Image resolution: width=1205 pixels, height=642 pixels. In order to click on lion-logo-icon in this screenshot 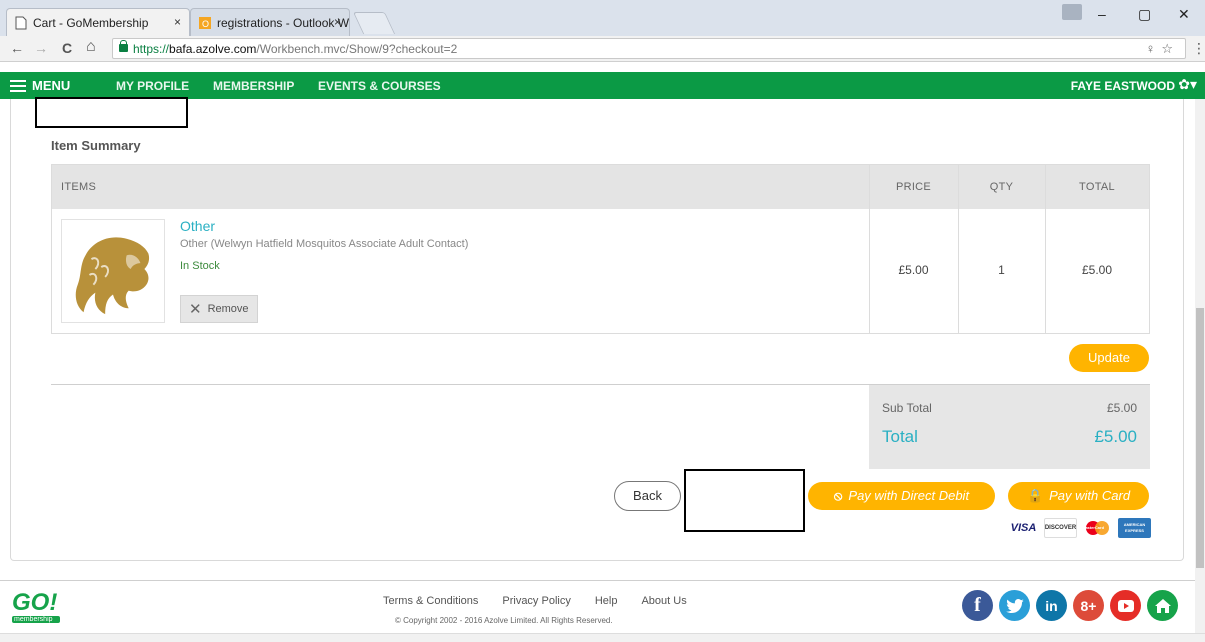, I will do `click(112, 276)`.